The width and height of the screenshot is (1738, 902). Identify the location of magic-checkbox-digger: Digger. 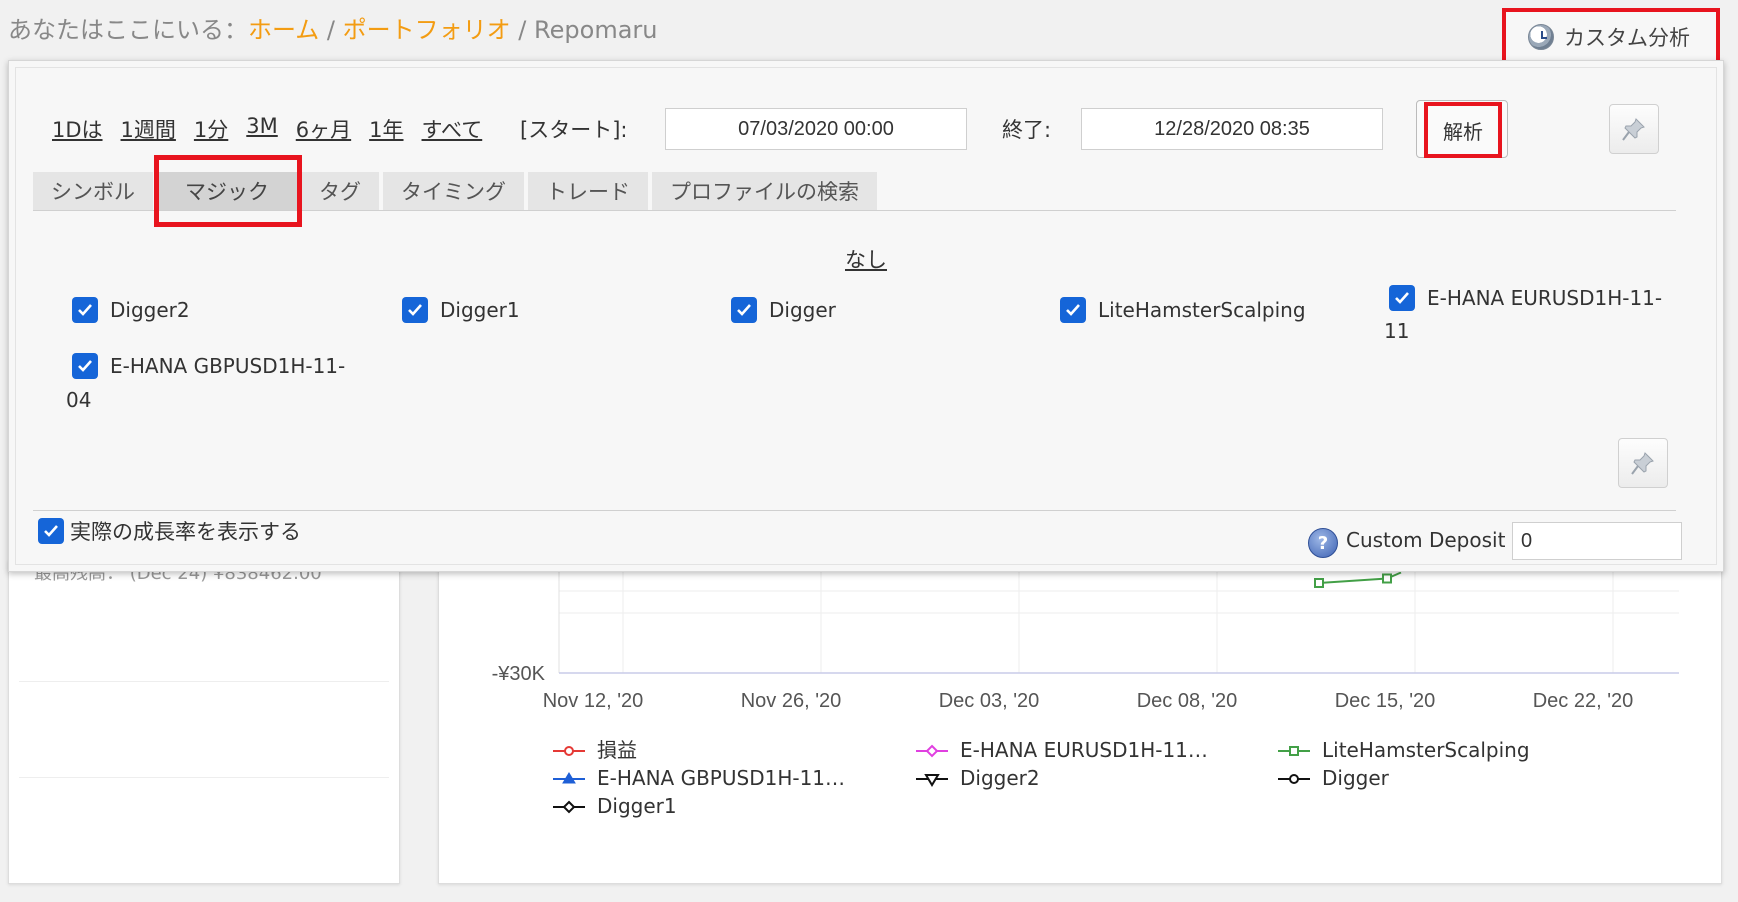
(783, 310).